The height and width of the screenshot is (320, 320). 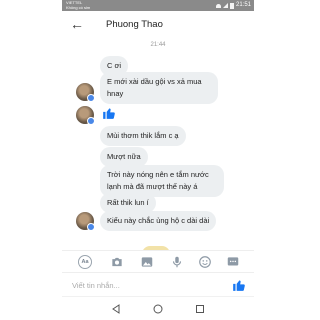 I want to click on home-circle-icon, so click(x=158, y=309).